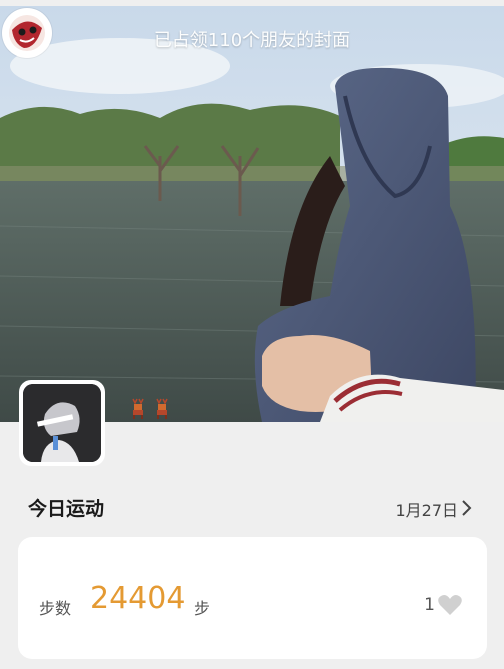 The height and width of the screenshot is (669, 504). Describe the element at coordinates (150, 408) in the screenshot. I see `likers-row` at that location.